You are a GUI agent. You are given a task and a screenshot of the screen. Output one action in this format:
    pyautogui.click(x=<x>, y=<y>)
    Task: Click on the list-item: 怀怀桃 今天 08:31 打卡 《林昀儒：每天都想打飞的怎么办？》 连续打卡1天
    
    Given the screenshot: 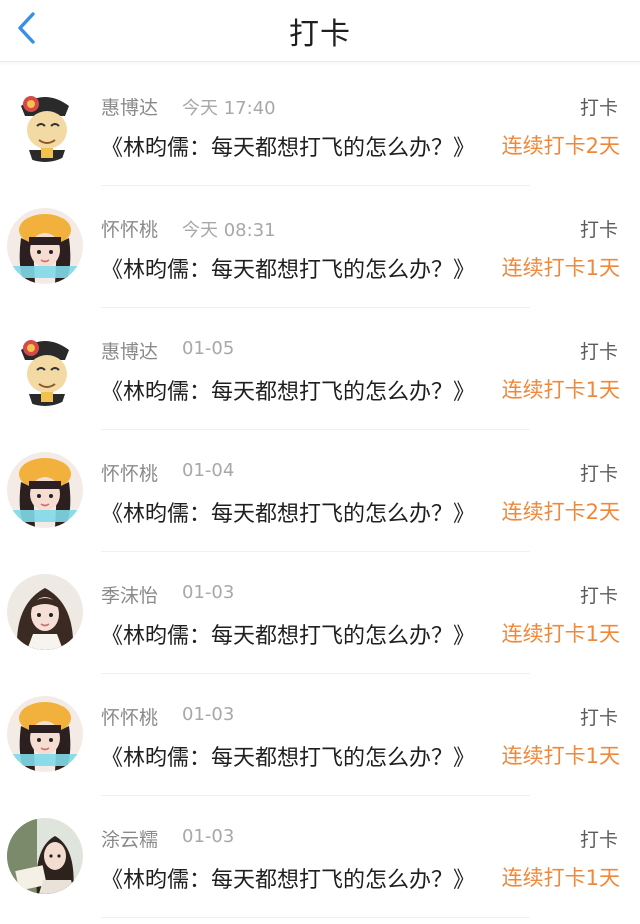 What is the action you would take?
    pyautogui.click(x=320, y=247)
    